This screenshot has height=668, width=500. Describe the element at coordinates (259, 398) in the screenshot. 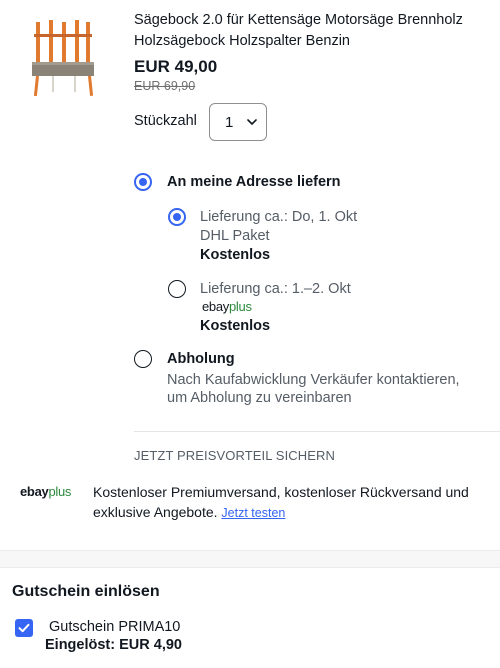

I see `pickup-note-line2: um Abholung zu vereinbaren` at that location.